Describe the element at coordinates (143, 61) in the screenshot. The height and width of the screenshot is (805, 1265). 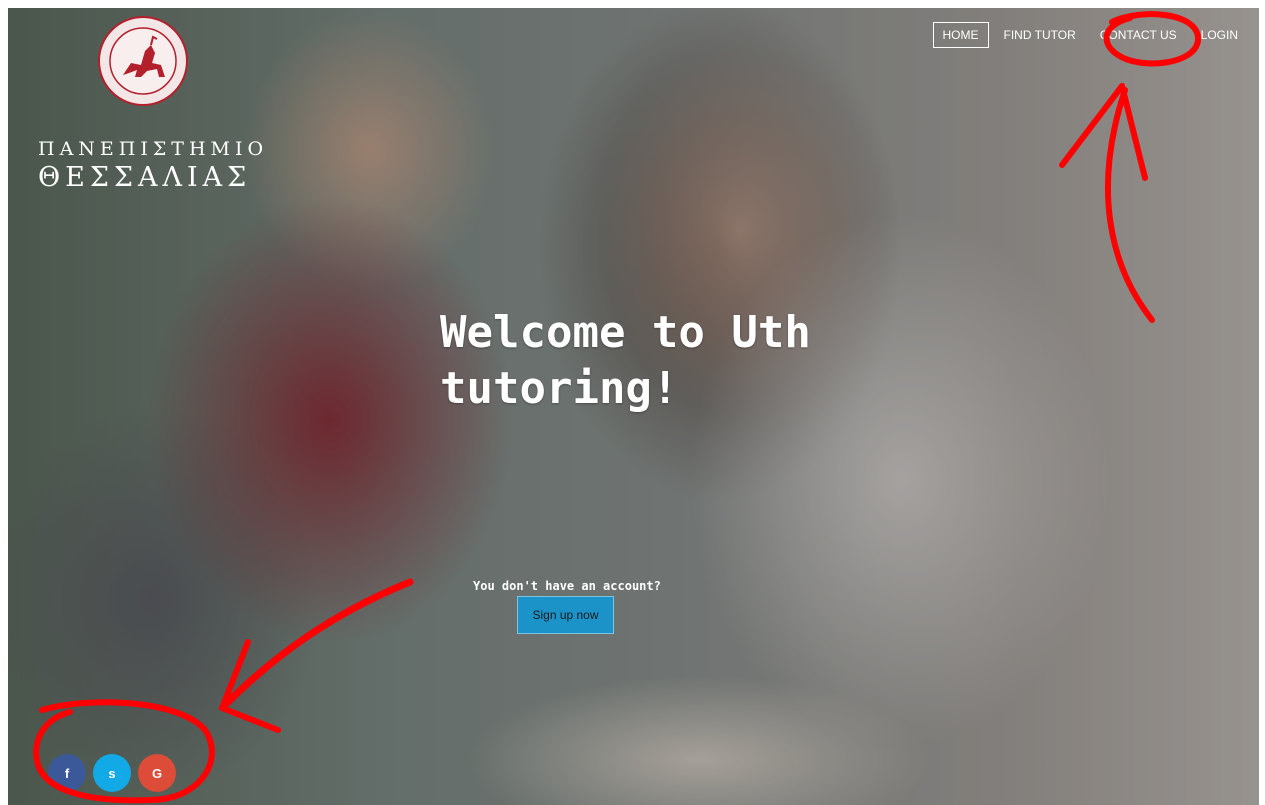
I see `university-seal-icon` at that location.